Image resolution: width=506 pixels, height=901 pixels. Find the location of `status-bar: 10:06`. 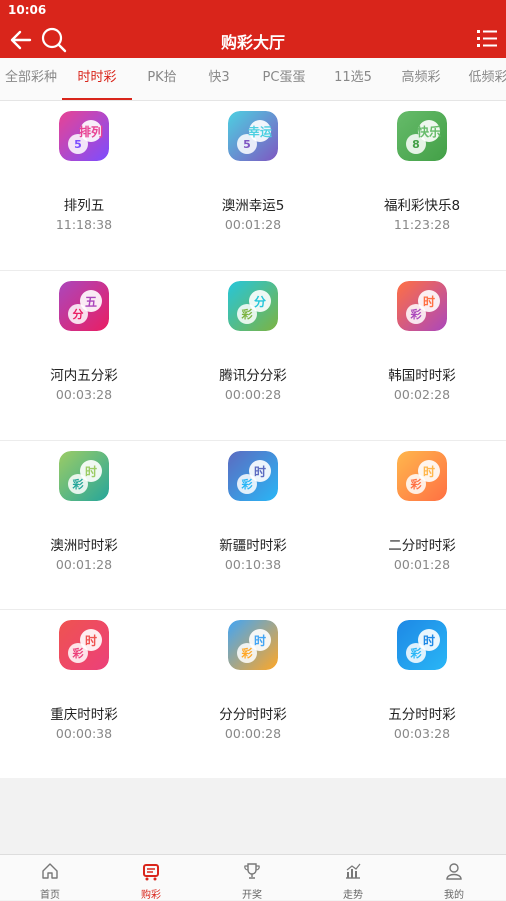

status-bar: 10:06 is located at coordinates (253, 11).